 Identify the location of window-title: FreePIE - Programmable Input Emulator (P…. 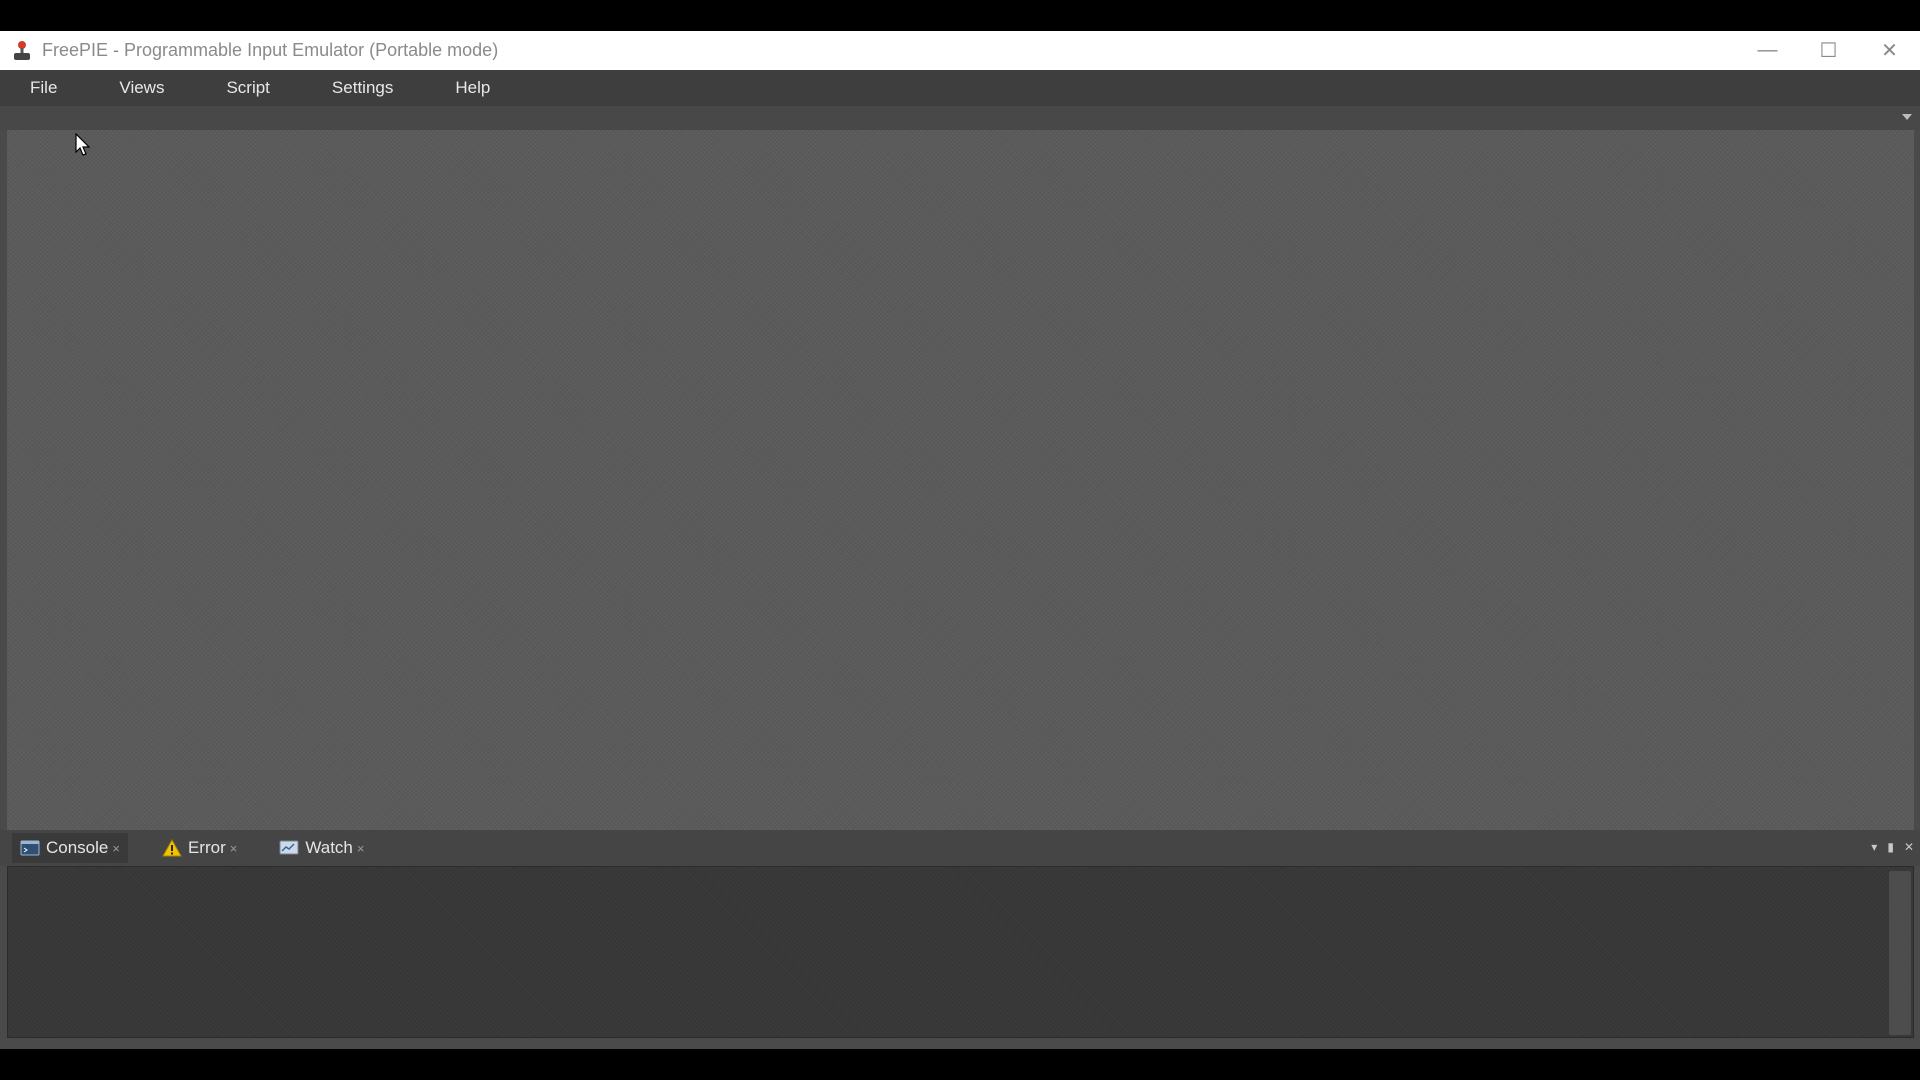
(270, 50).